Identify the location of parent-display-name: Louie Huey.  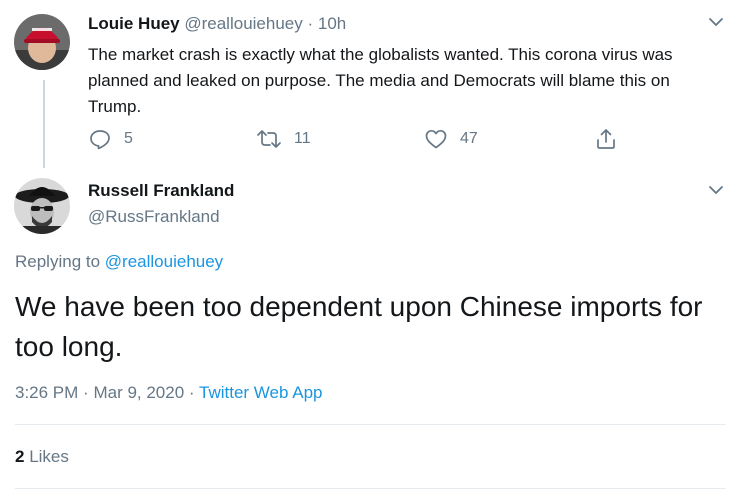
(134, 23).